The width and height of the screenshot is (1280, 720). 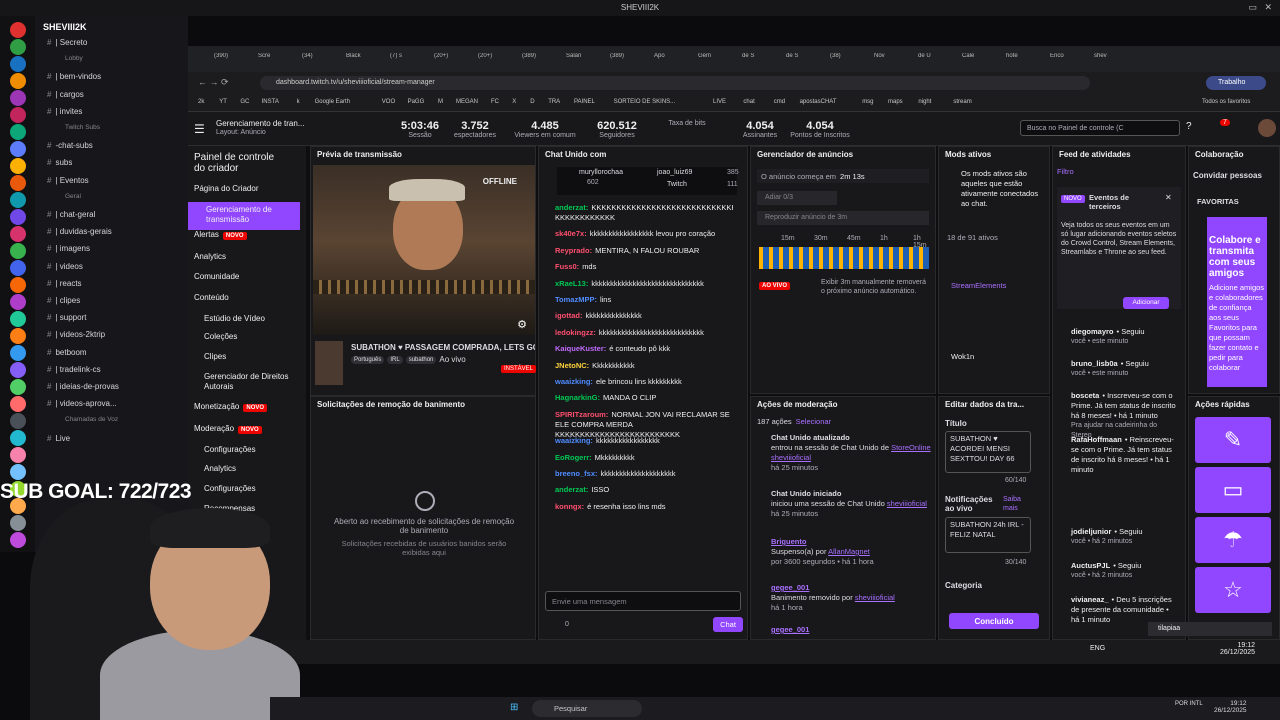 What do you see at coordinates (674, 60) in the screenshot?
I see `browser-tab: Apo` at bounding box center [674, 60].